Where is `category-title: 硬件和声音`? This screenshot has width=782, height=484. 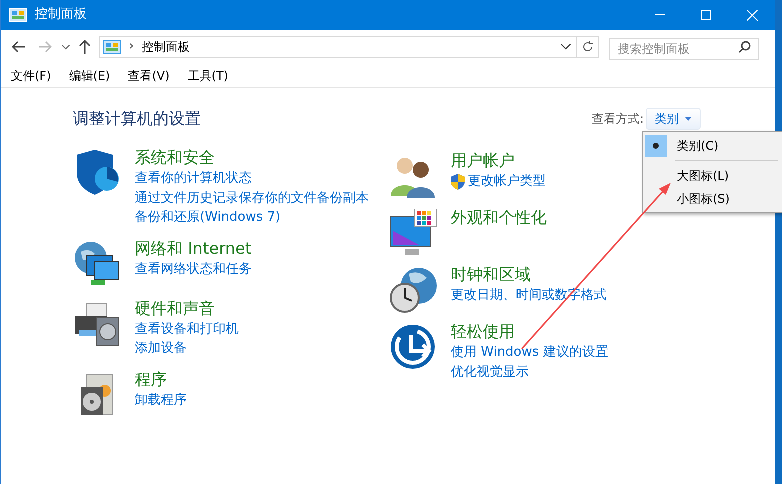 category-title: 硬件和声音 is located at coordinates (187, 309).